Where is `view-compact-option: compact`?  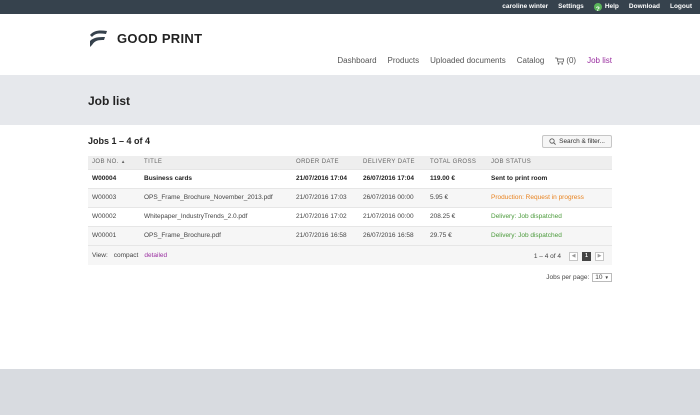
view-compact-option: compact is located at coordinates (126, 256).